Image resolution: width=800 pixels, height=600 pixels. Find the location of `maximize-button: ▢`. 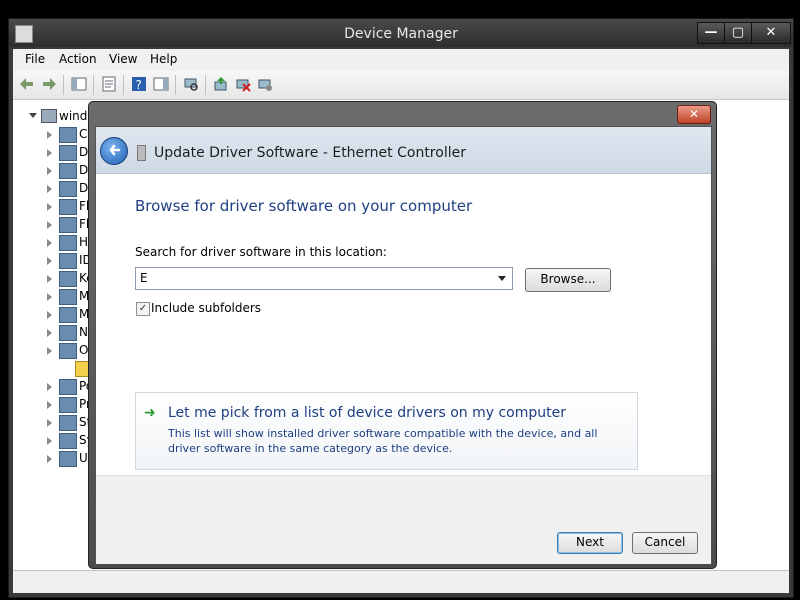

maximize-button: ▢ is located at coordinates (738, 33).